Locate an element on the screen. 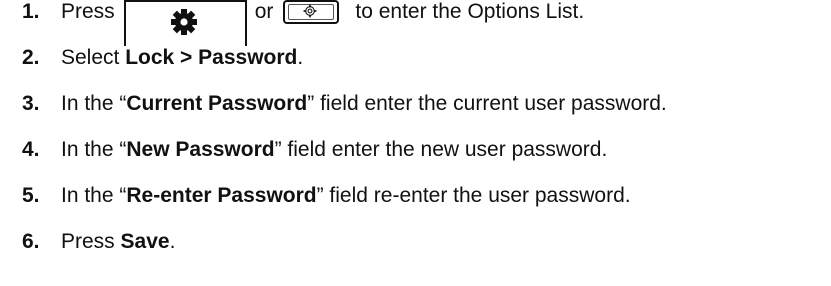  step-text: Press Save . is located at coordinates (118, 242).